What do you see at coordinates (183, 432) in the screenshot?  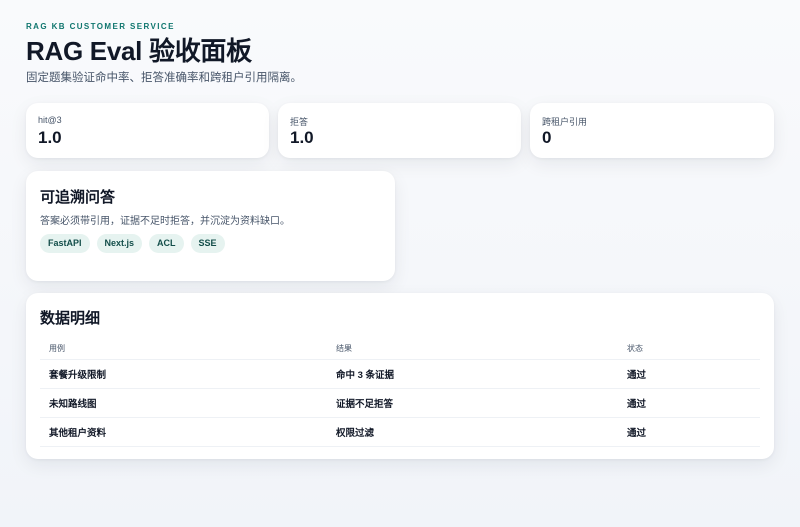 I see `cell-case: 其他租户资料` at bounding box center [183, 432].